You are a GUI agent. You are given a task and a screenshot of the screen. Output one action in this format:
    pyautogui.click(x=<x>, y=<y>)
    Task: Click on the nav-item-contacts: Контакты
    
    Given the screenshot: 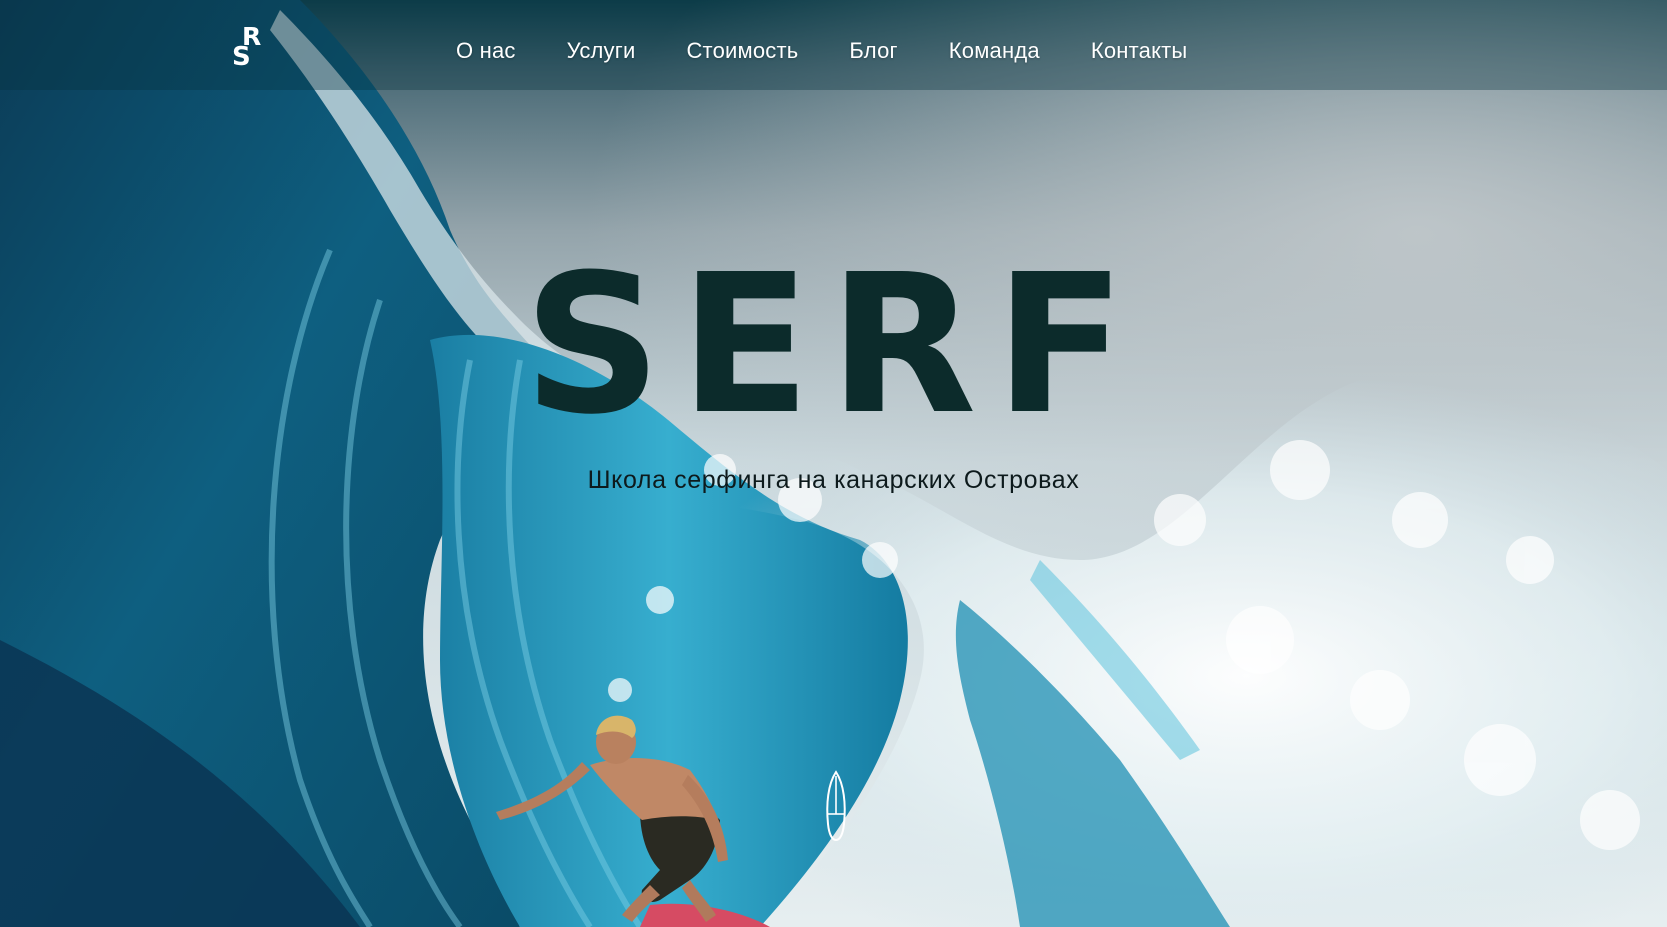 What is the action you would take?
    pyautogui.click(x=1139, y=51)
    